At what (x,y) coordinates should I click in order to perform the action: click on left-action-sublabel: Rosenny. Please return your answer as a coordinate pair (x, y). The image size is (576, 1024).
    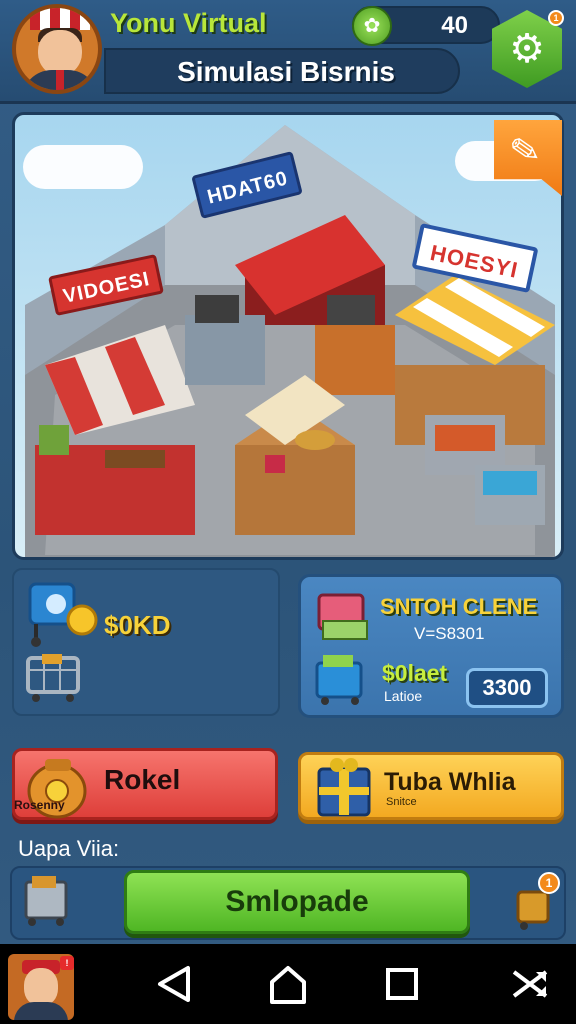
    Looking at the image, I should click on (39, 805).